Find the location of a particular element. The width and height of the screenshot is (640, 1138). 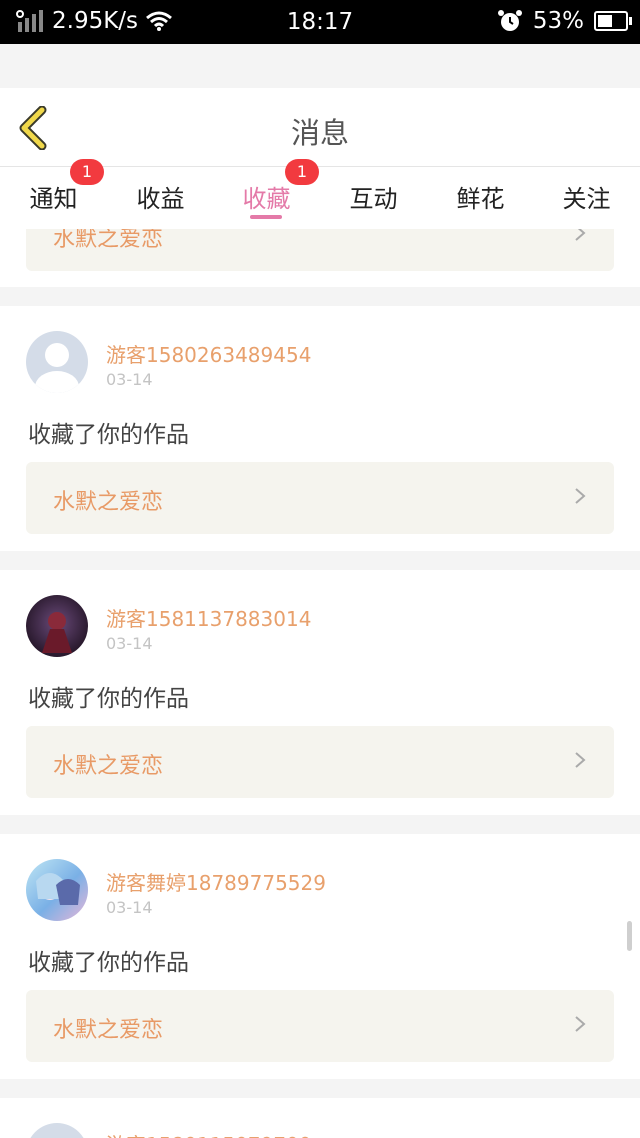

scrollbar is located at coordinates (629, 936).